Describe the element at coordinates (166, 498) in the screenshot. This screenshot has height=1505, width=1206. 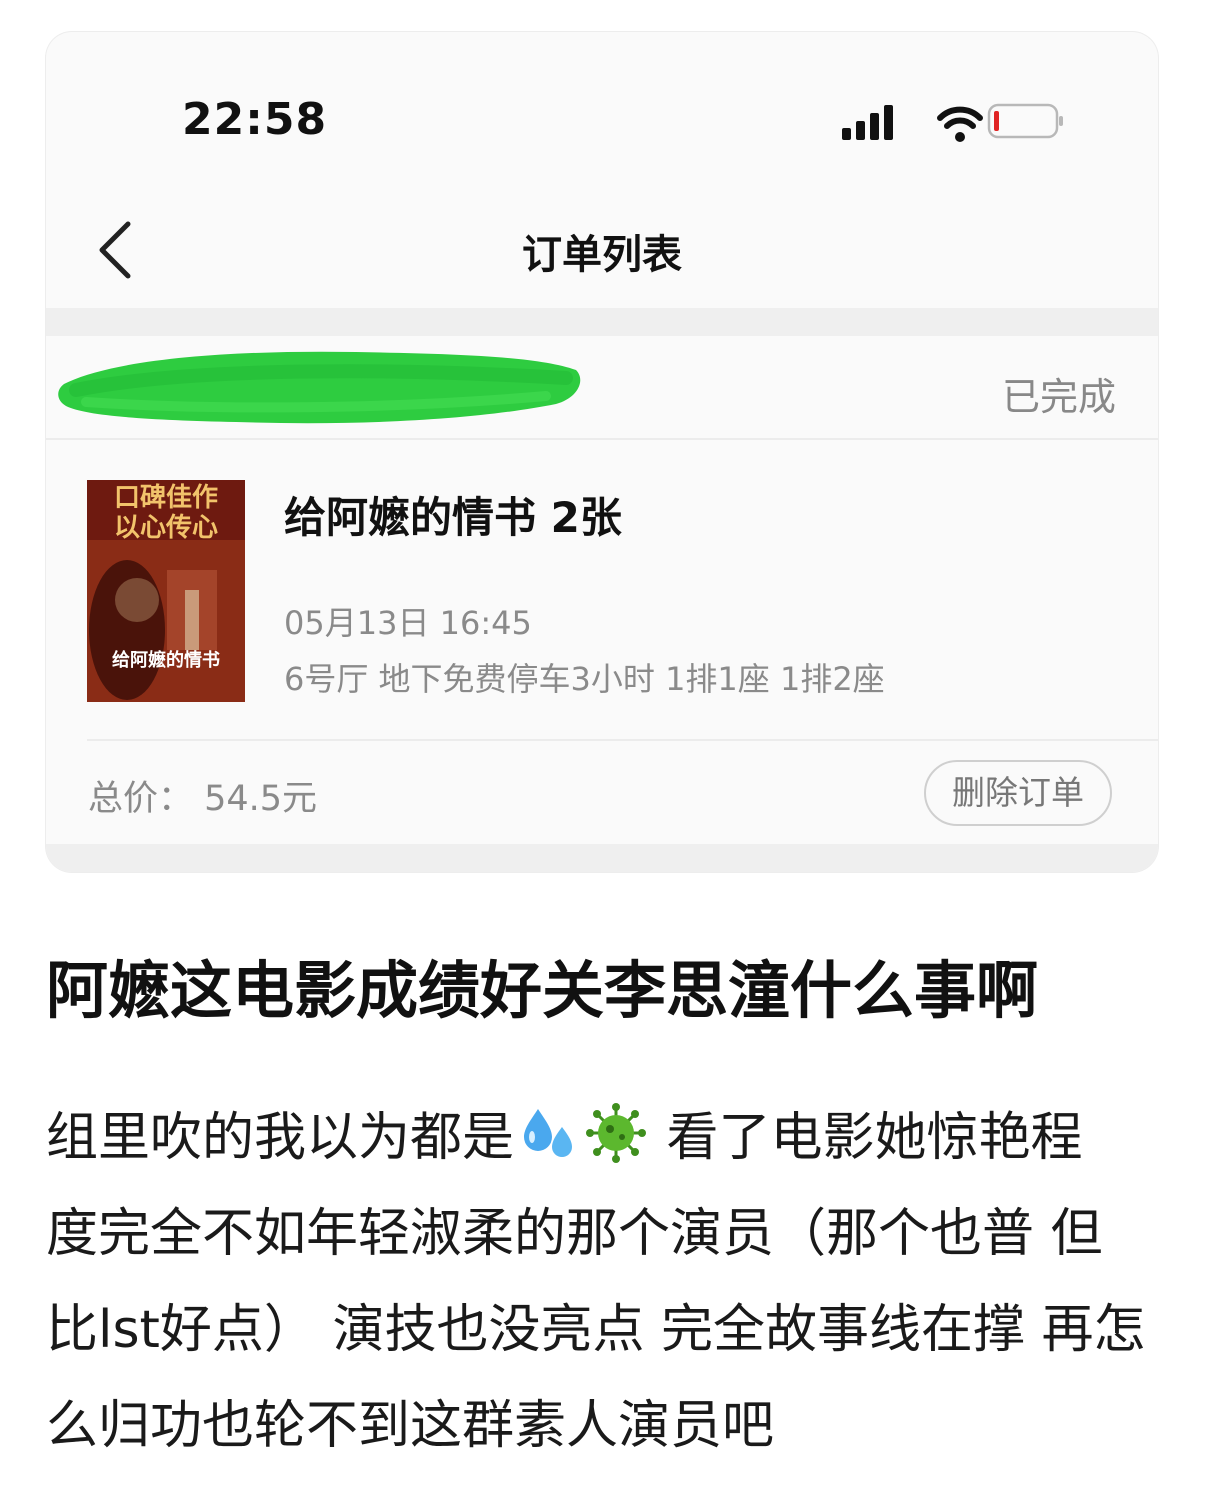
I see `poster-text-1: 口碑佳作` at that location.